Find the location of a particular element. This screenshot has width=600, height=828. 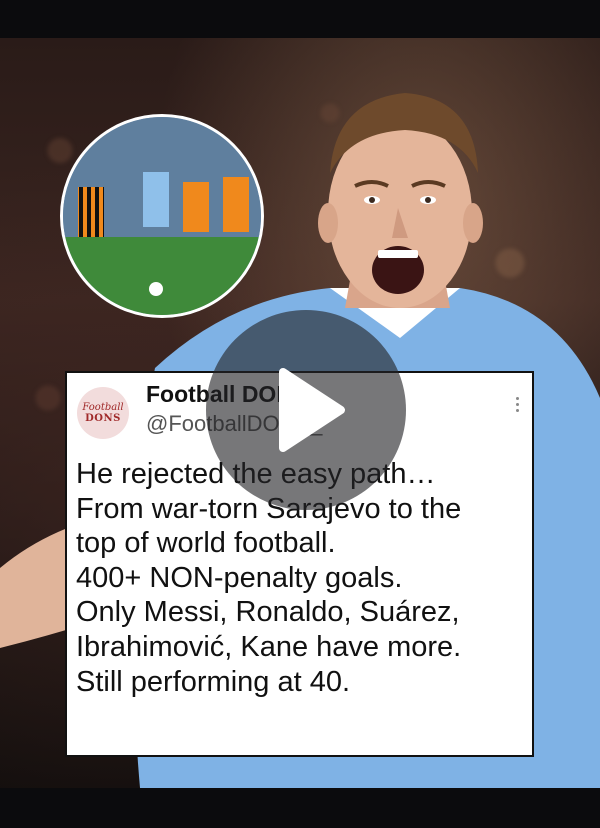

top-bar is located at coordinates (300, 19).